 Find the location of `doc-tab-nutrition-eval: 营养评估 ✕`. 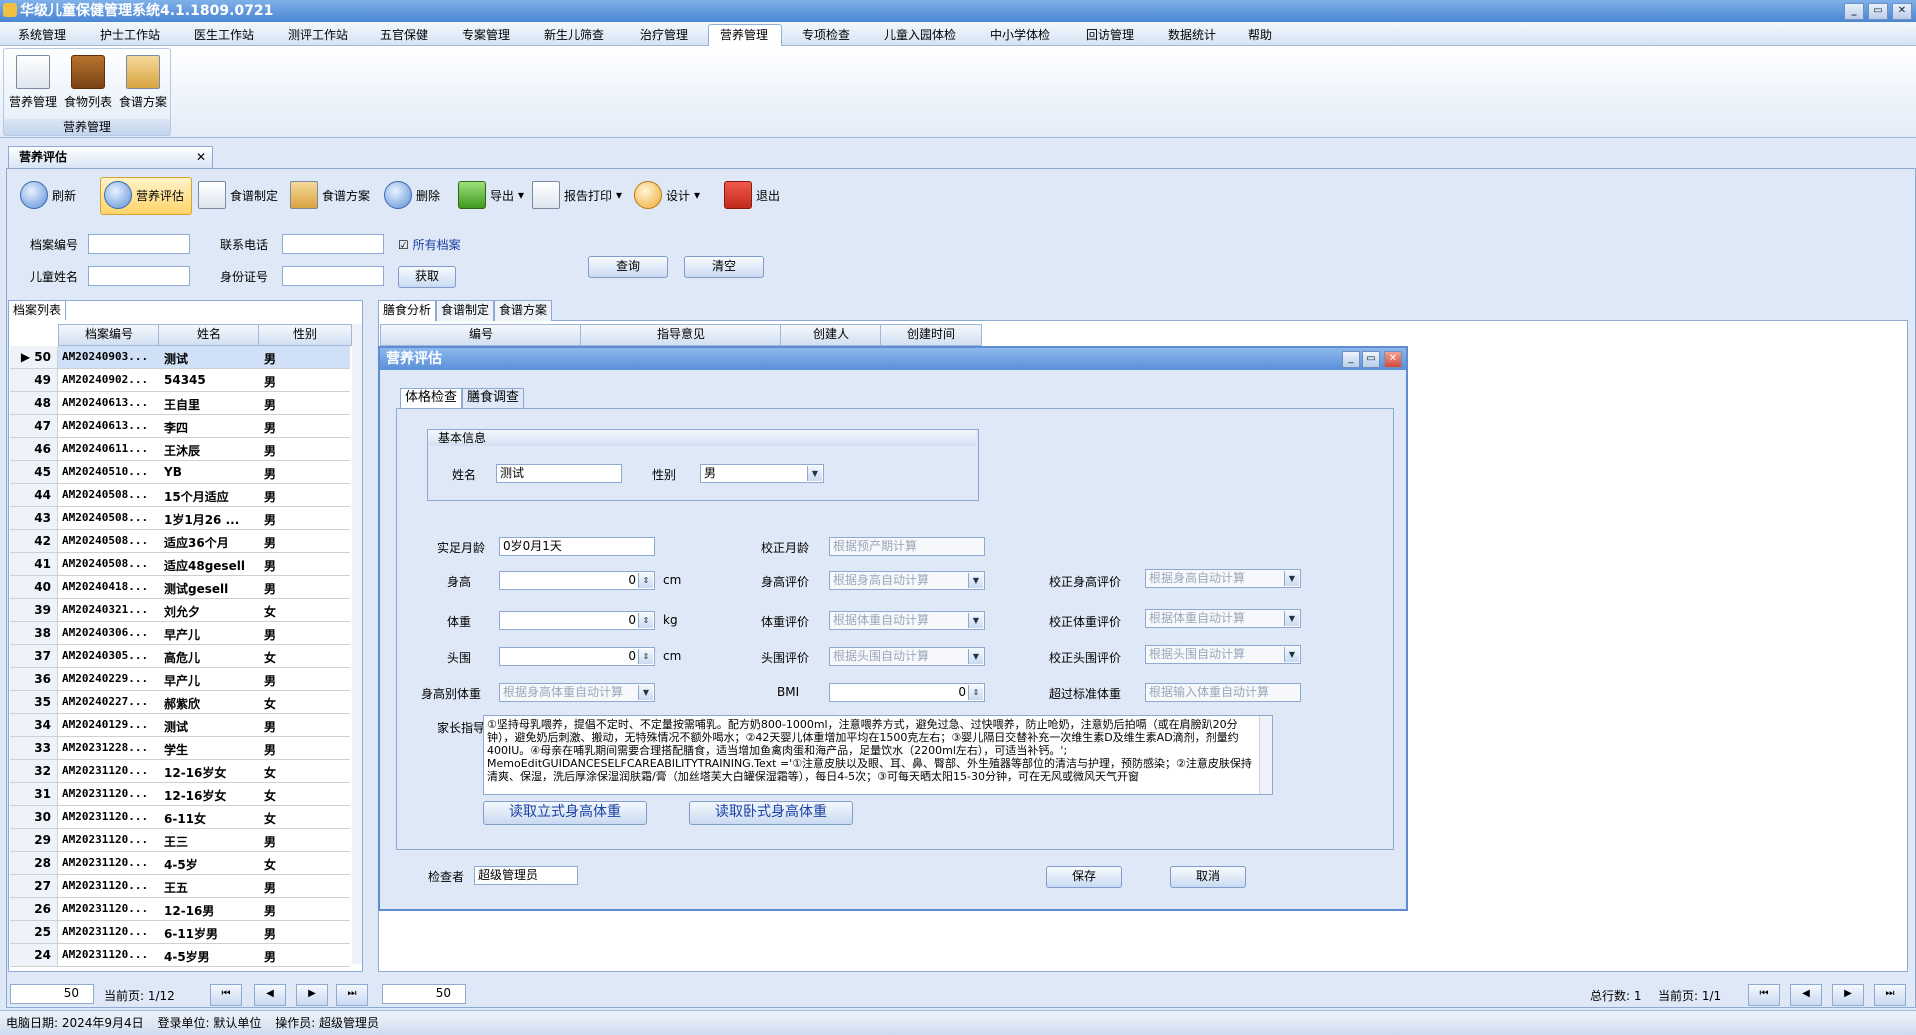

doc-tab-nutrition-eval: 营养评估 ✕ is located at coordinates (110, 157).